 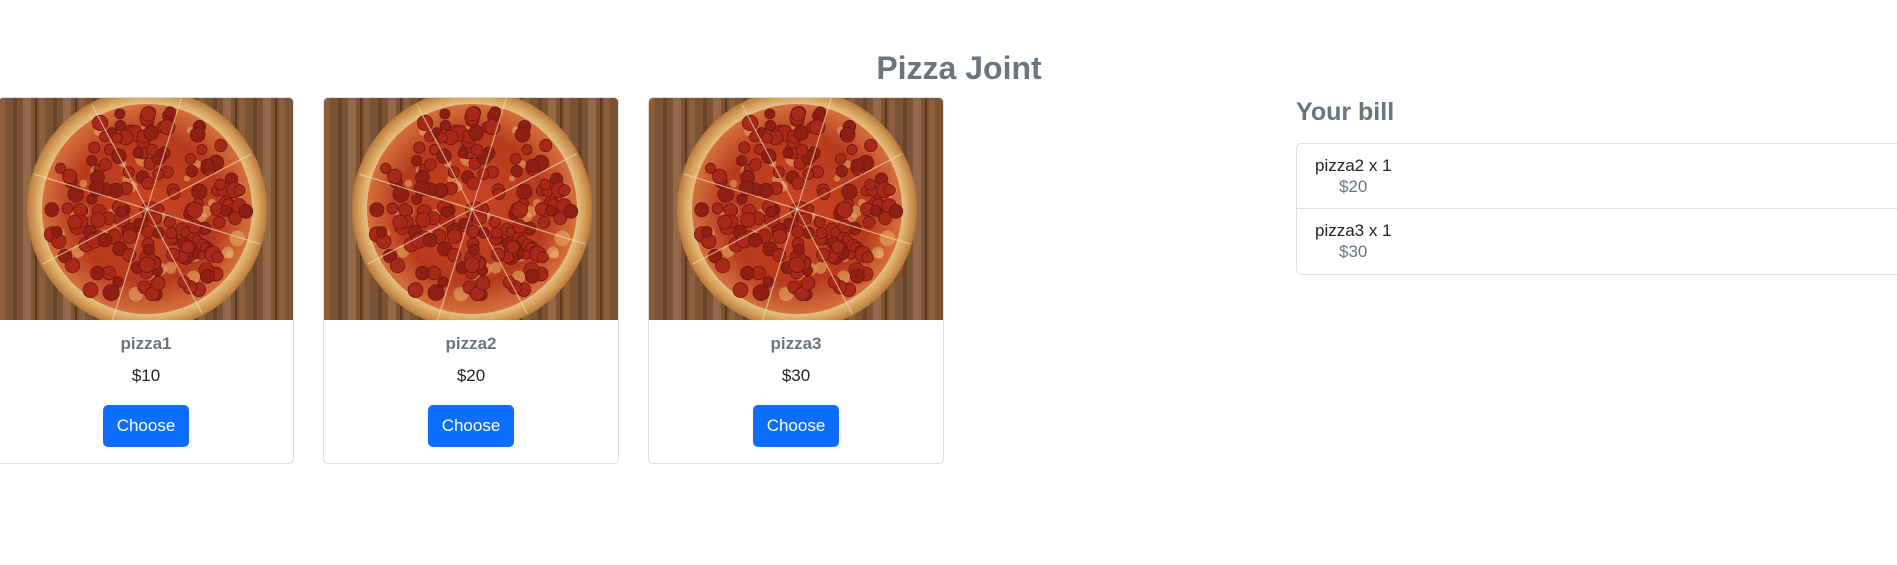 I want to click on bill-panel: Your bill pizza2 x 1 $20 pizza3 x 1 $30, so click(x=1596, y=186).